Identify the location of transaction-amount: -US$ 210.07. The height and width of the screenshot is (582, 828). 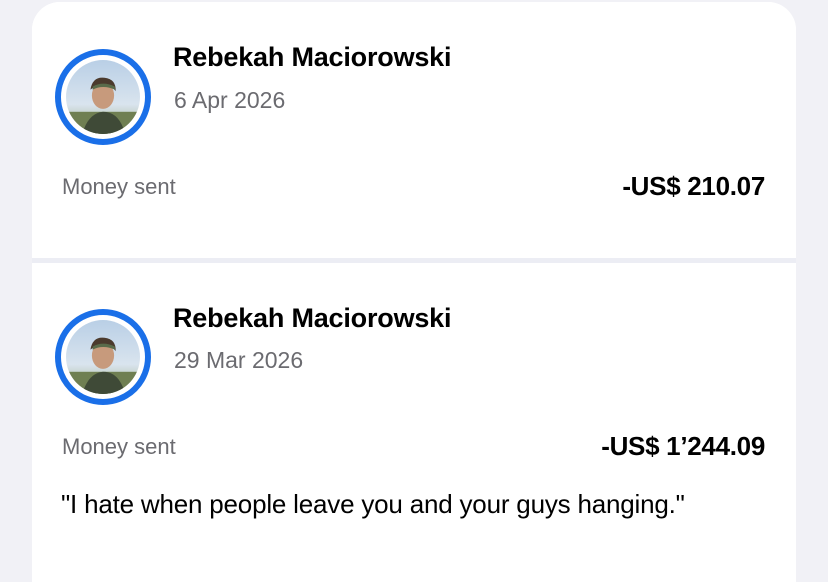
(693, 186).